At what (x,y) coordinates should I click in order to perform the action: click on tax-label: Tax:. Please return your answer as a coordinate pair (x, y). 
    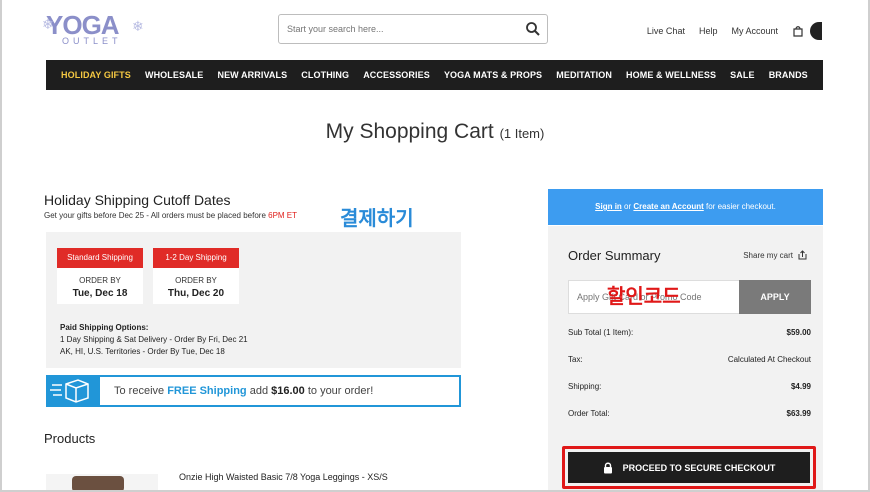
    Looking at the image, I should click on (575, 359).